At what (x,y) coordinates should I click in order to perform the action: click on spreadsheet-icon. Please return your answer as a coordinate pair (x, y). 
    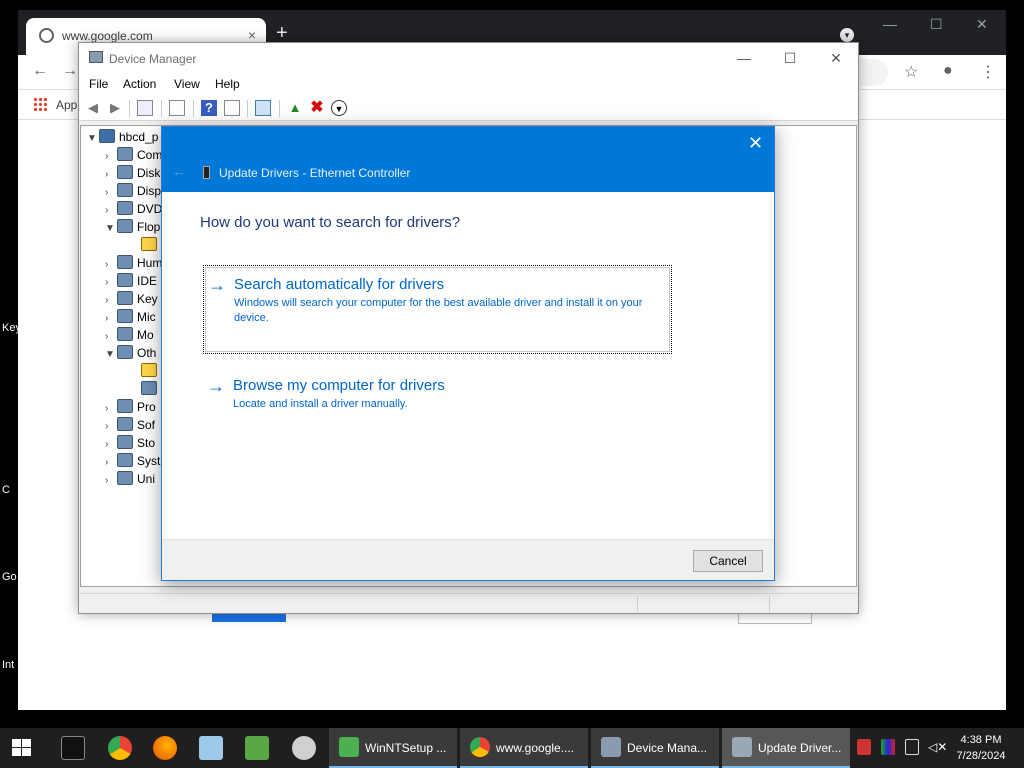
    Looking at the image, I should click on (257, 748).